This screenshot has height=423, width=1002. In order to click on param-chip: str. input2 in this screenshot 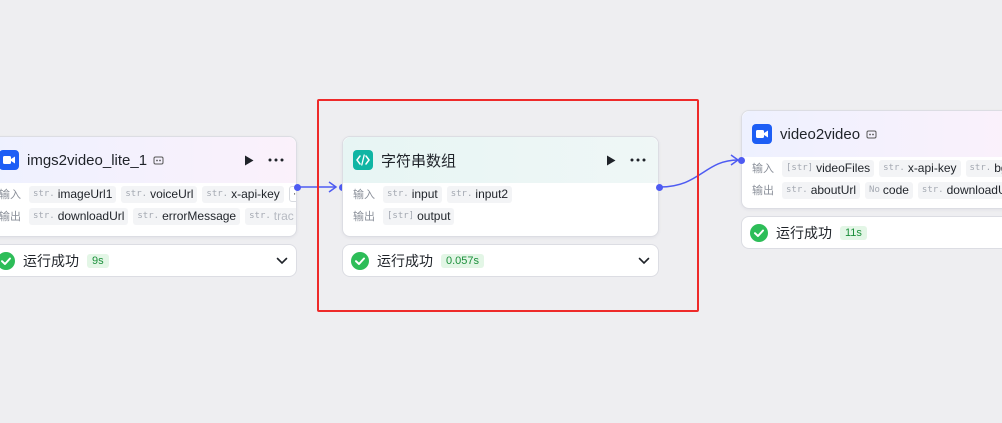, I will do `click(479, 194)`.